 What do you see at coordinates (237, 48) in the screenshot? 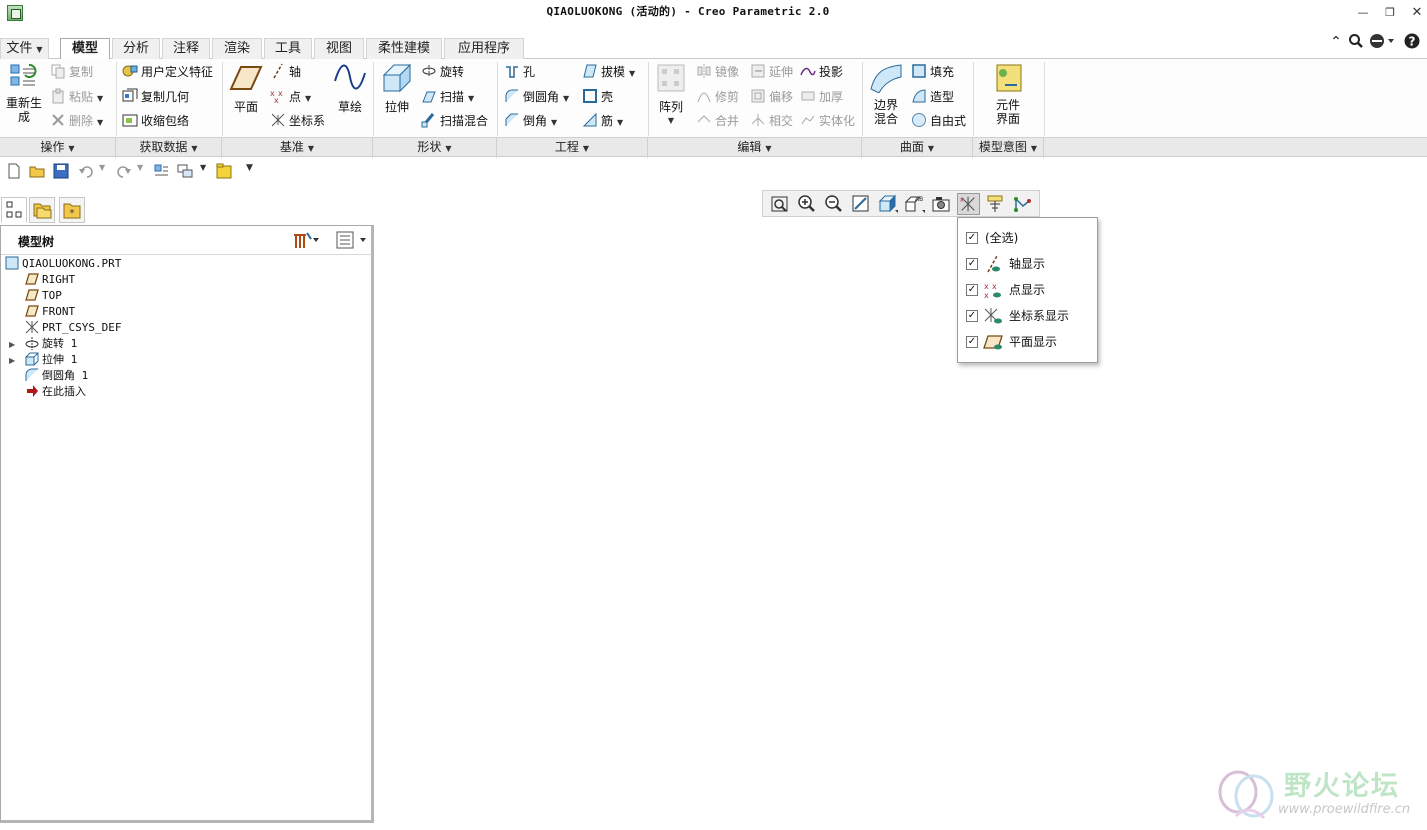
I see `tab-render: 渲染` at bounding box center [237, 48].